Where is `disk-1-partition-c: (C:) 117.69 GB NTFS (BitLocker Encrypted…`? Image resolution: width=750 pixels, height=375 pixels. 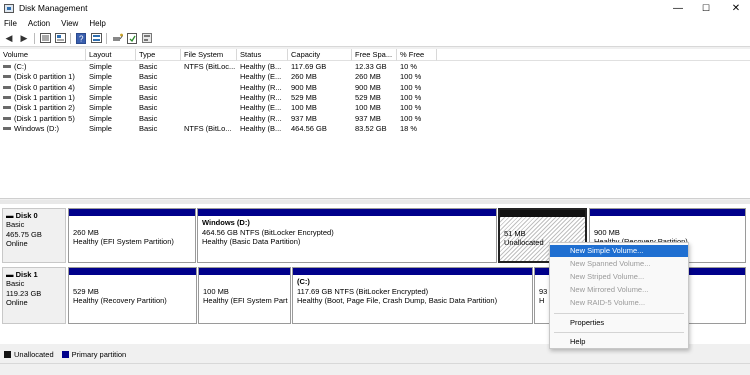
disk-1-partition-c: (C:) 117.69 GB NTFS (BitLocker Encrypted… is located at coordinates (412, 295).